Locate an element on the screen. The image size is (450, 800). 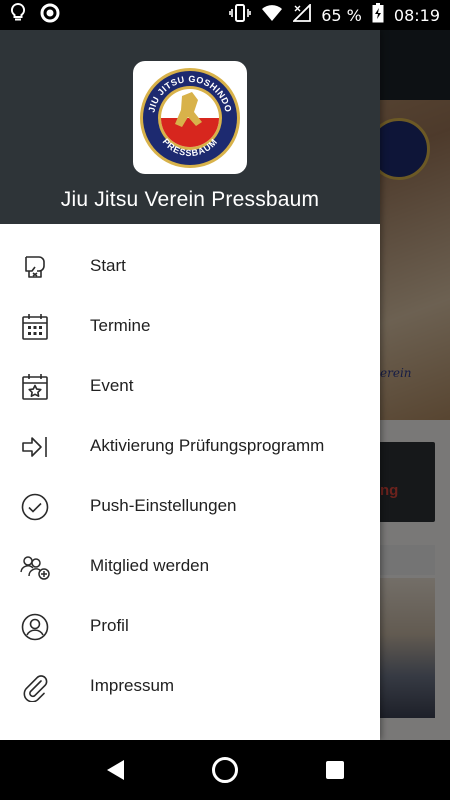
user-circle-icon is located at coordinates (35, 627).